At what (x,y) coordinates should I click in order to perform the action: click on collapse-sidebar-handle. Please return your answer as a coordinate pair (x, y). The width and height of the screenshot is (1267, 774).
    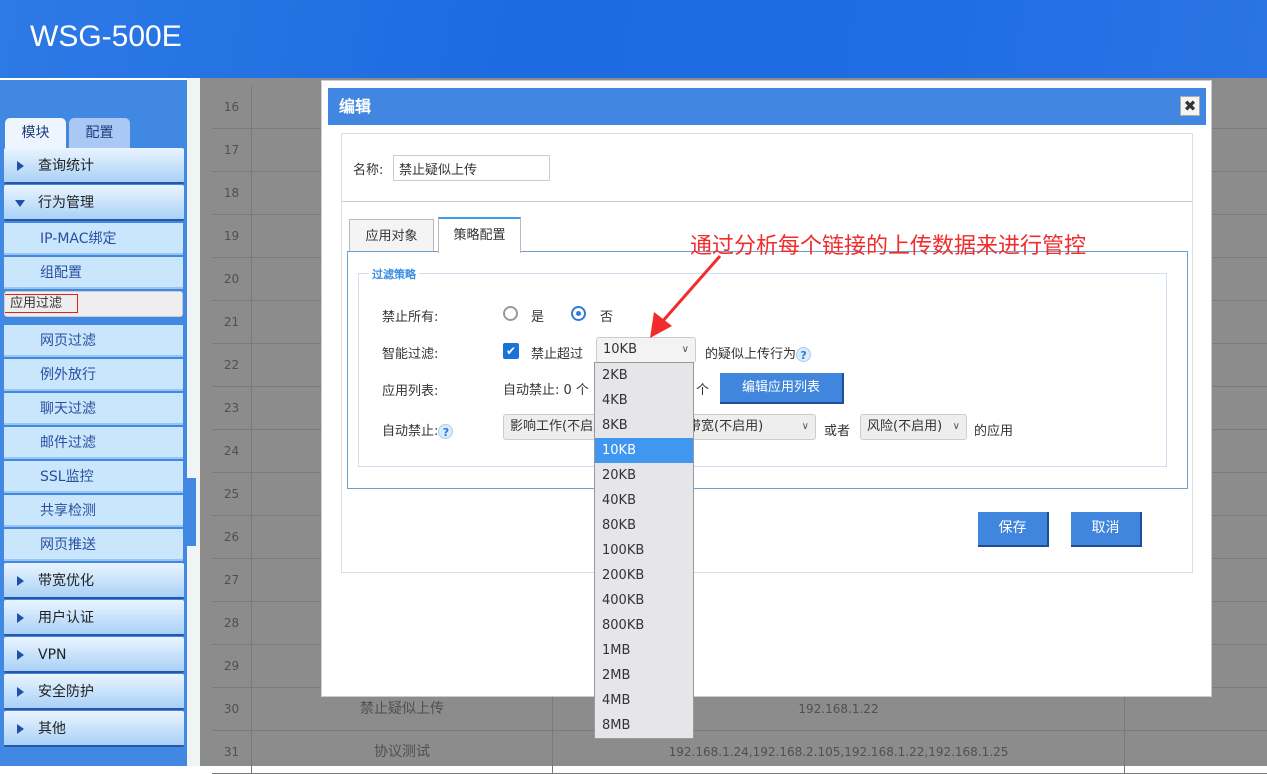
    Looking at the image, I should click on (191, 512).